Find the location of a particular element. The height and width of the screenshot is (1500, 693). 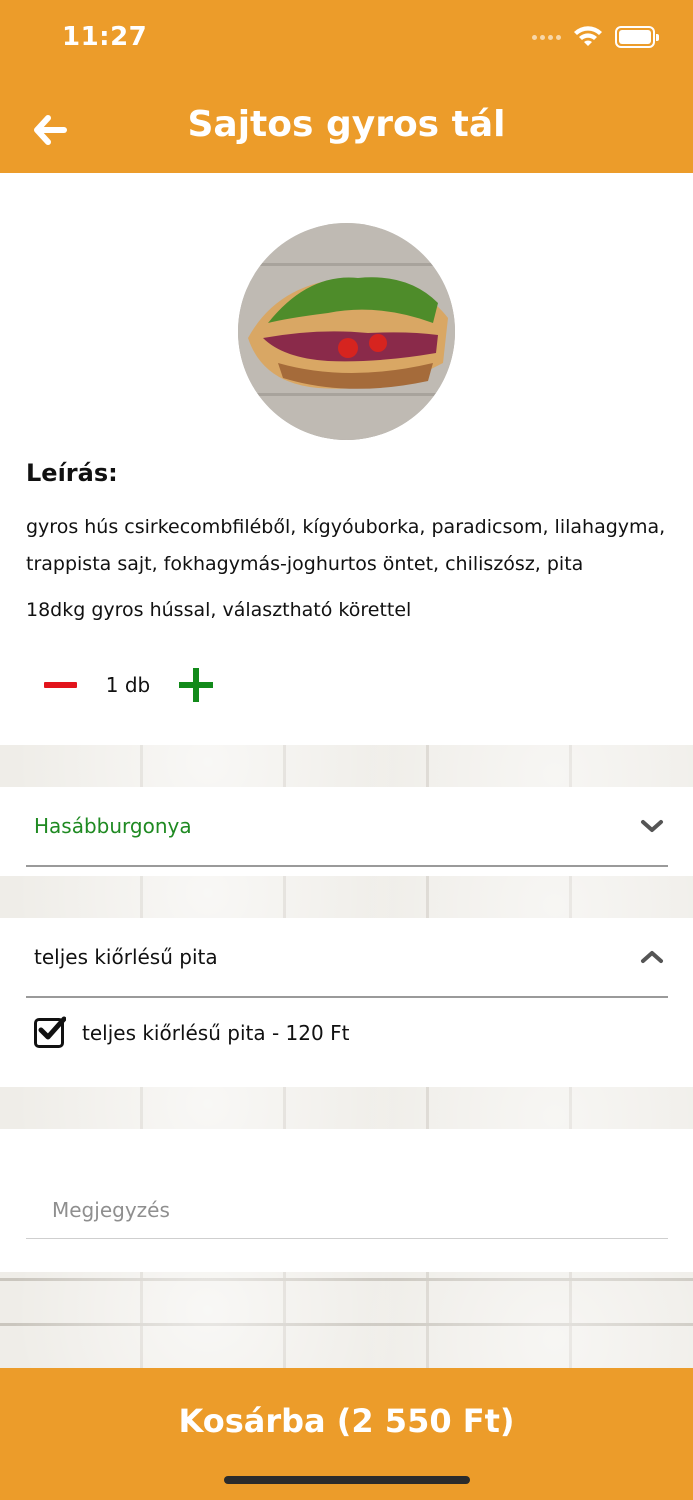

battery-icon is located at coordinates (637, 37).